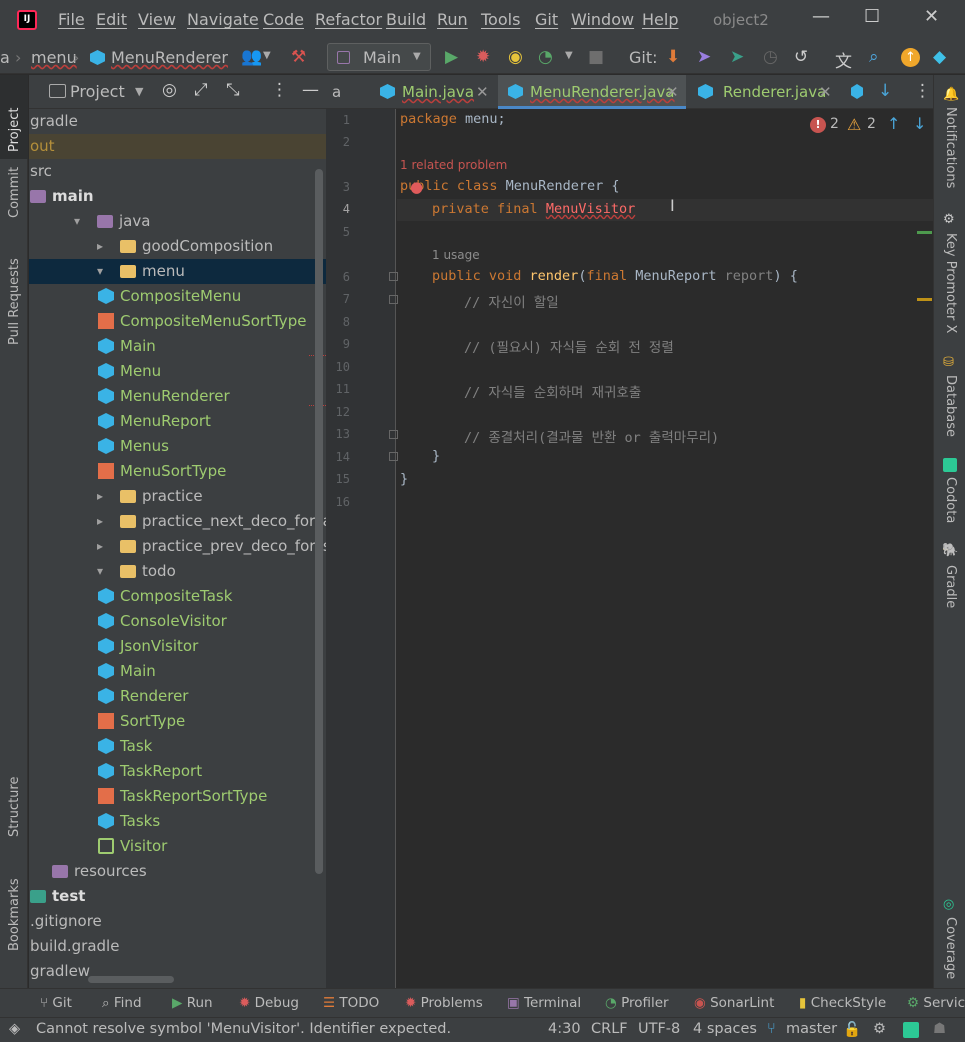  What do you see at coordinates (177, 271) in the screenshot?
I see `tree-row: ▾ menu` at bounding box center [177, 271].